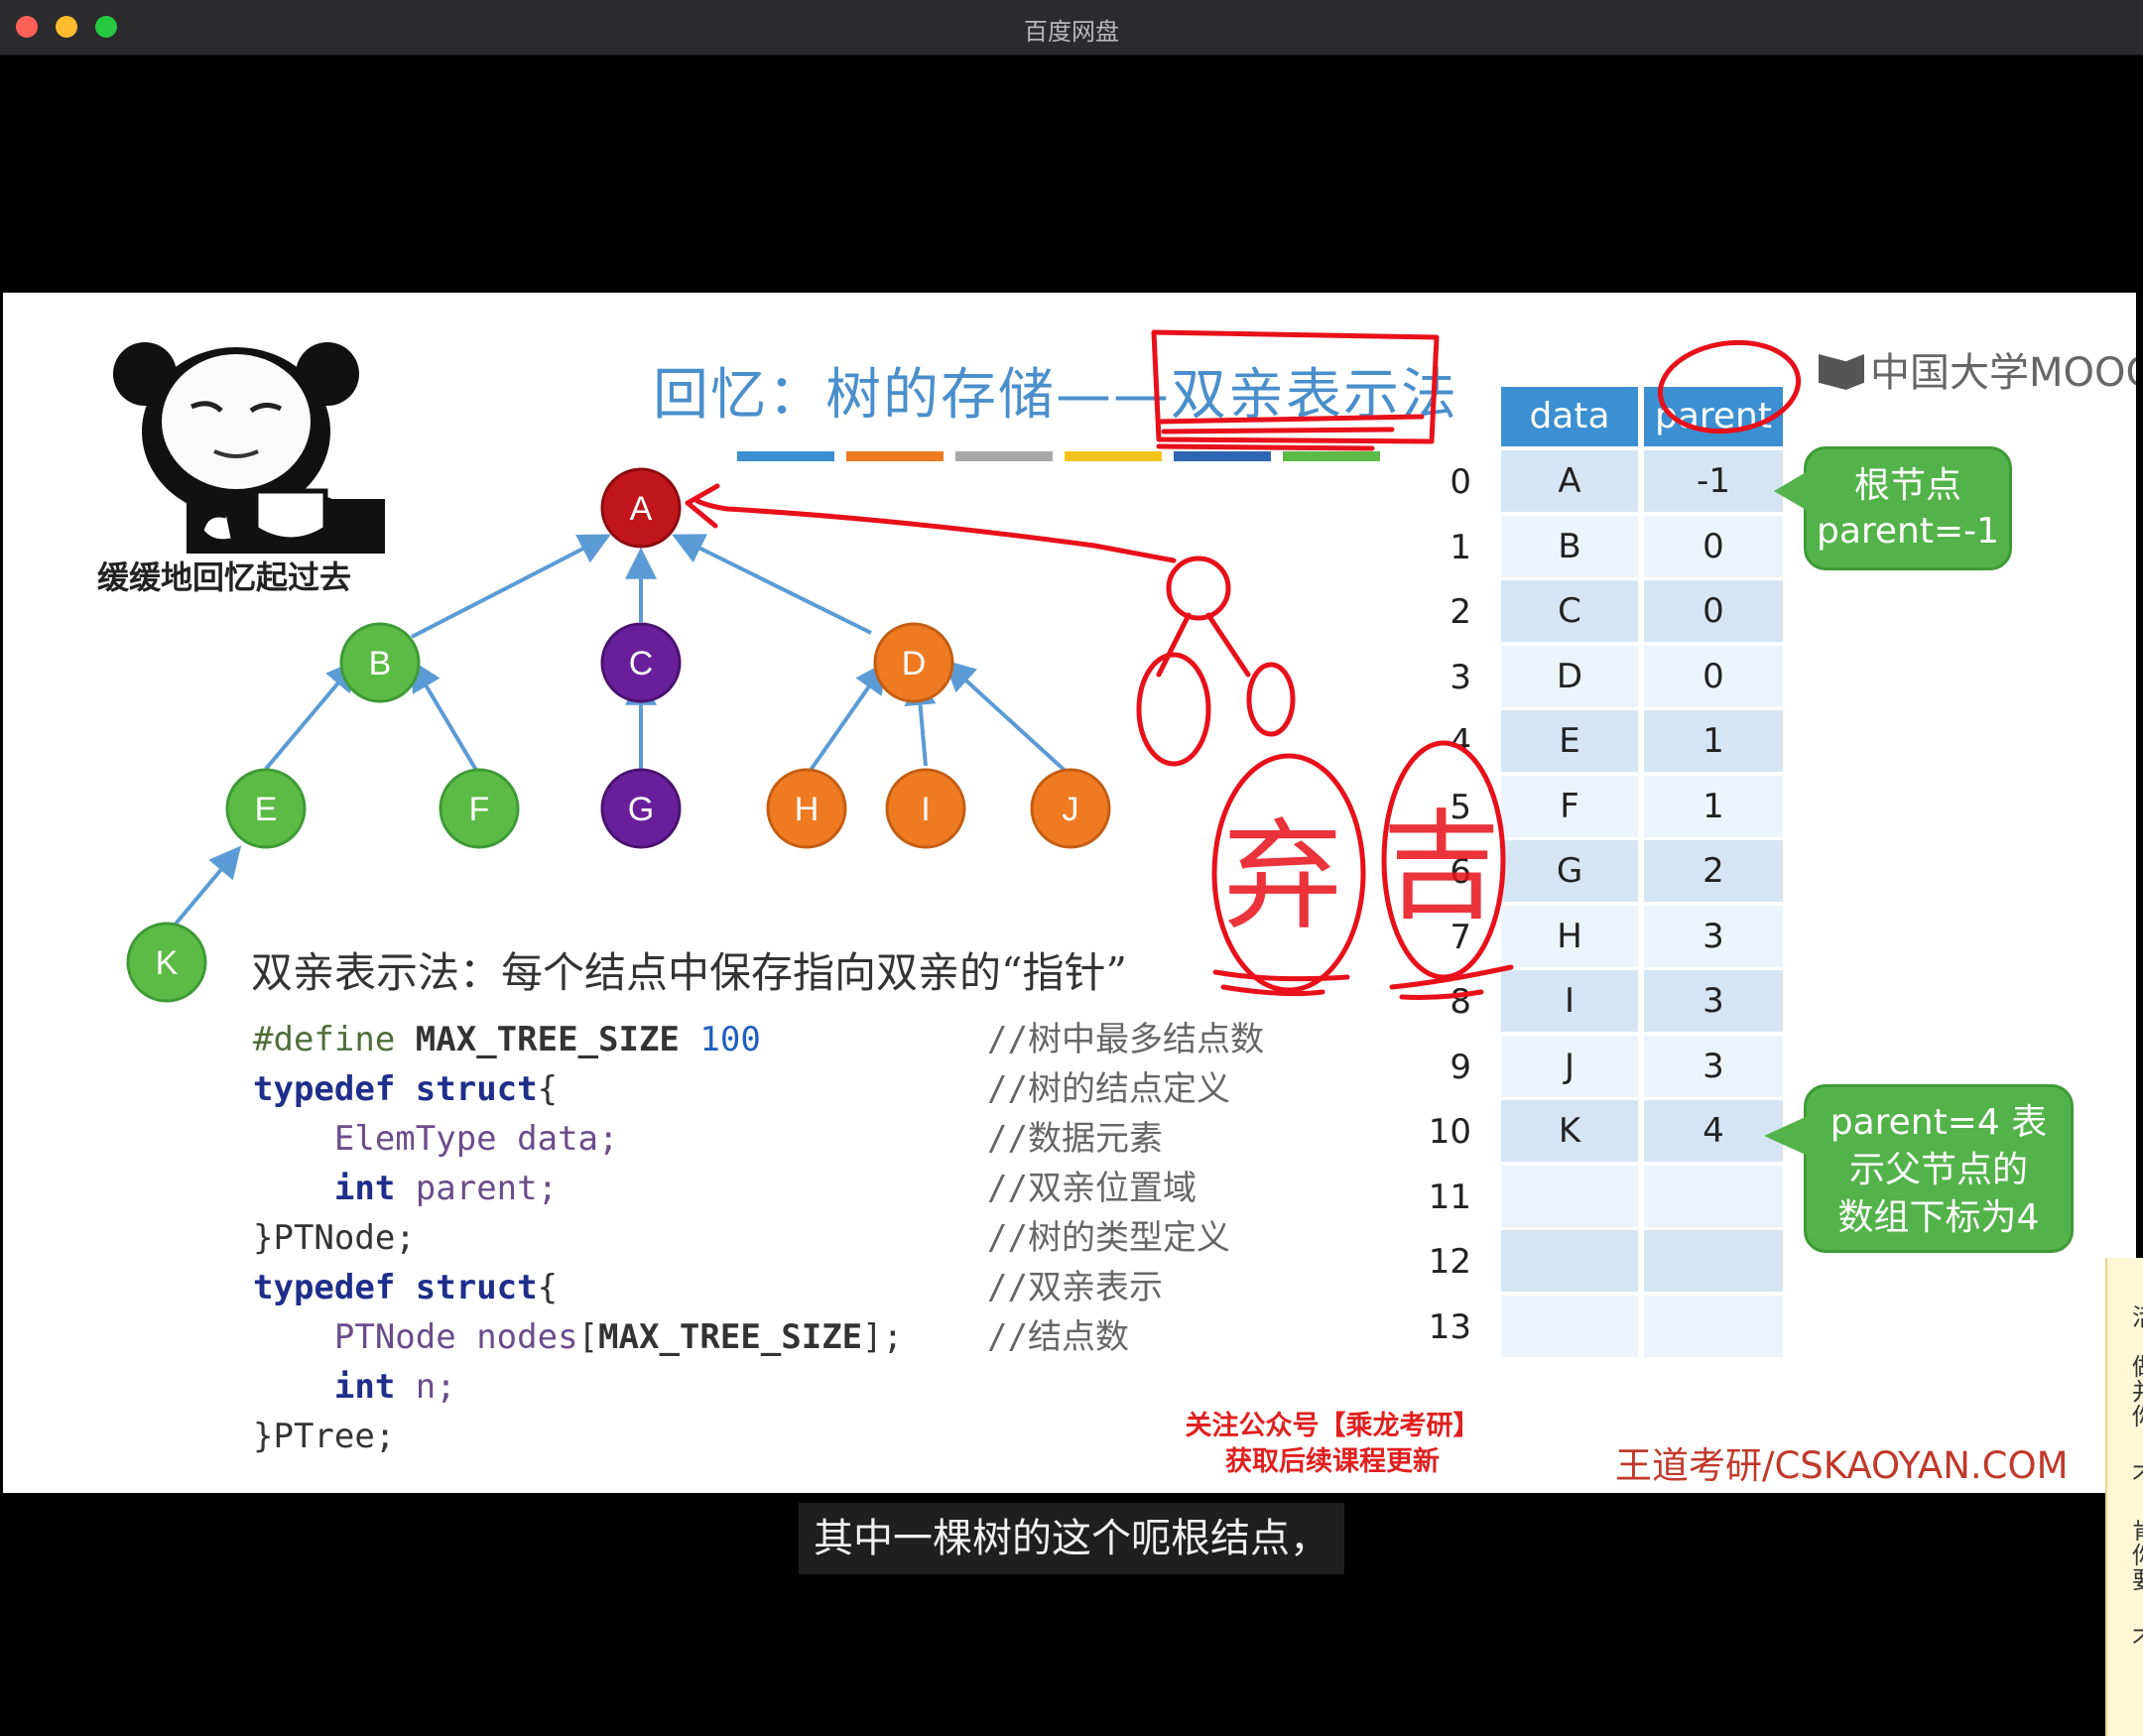 This screenshot has height=1736, width=2143. What do you see at coordinates (1071, 32) in the screenshot?
I see `window-title: 百度网盘` at bounding box center [1071, 32].